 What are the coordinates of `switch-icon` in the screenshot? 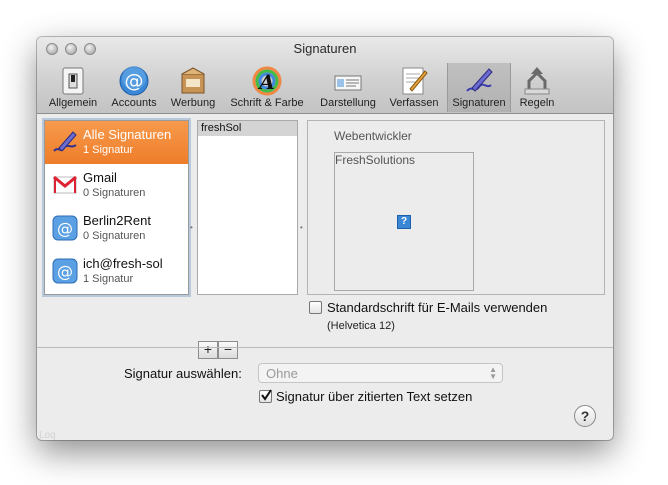 It's located at (73, 81).